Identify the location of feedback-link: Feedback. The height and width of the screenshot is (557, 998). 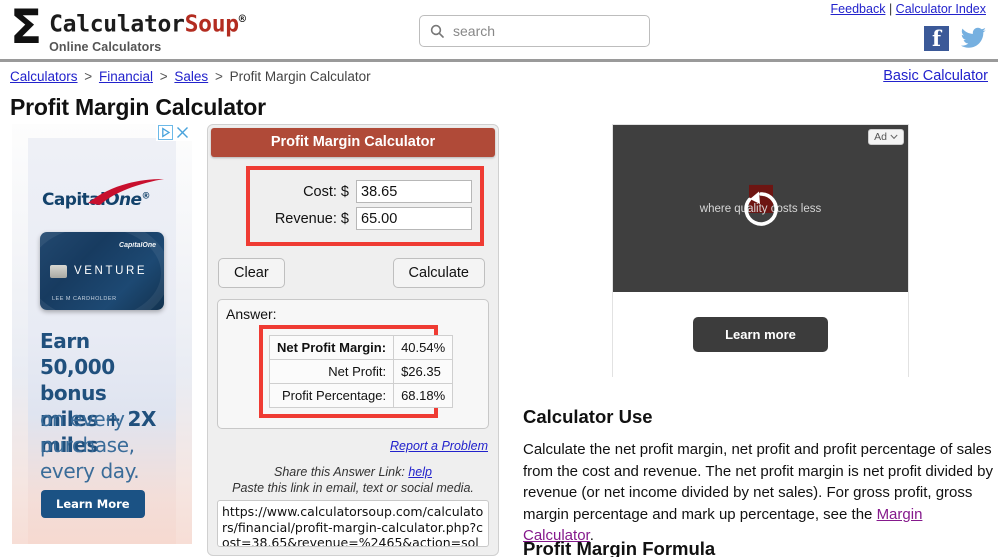
(858, 9).